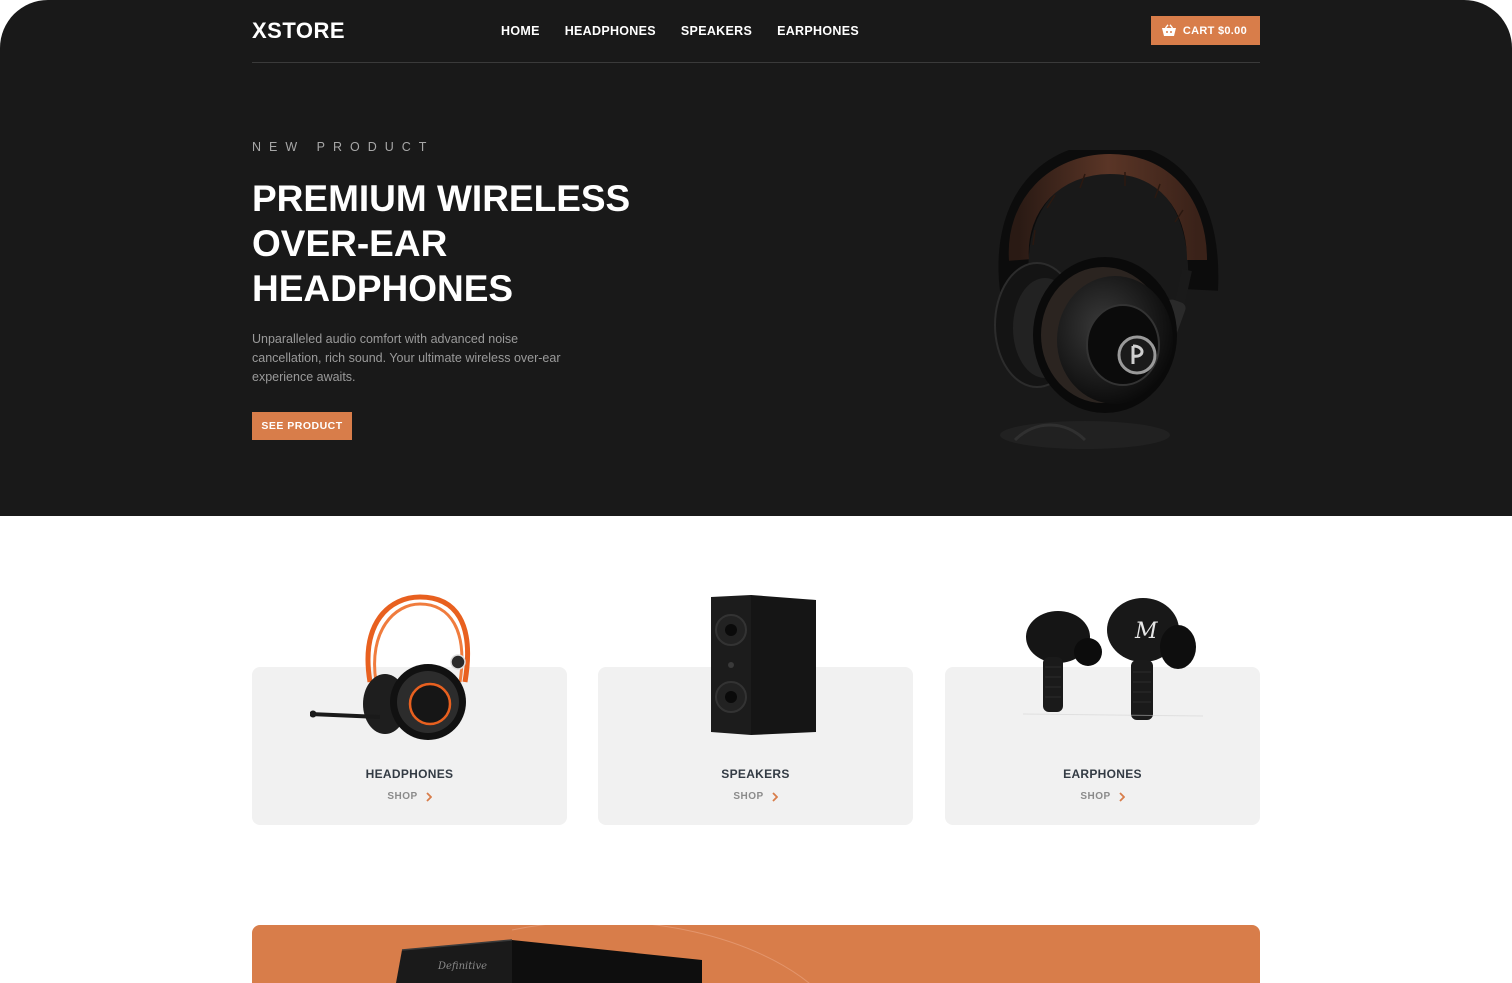  Describe the element at coordinates (1146, 631) in the screenshot. I see `svg-text: M` at that location.